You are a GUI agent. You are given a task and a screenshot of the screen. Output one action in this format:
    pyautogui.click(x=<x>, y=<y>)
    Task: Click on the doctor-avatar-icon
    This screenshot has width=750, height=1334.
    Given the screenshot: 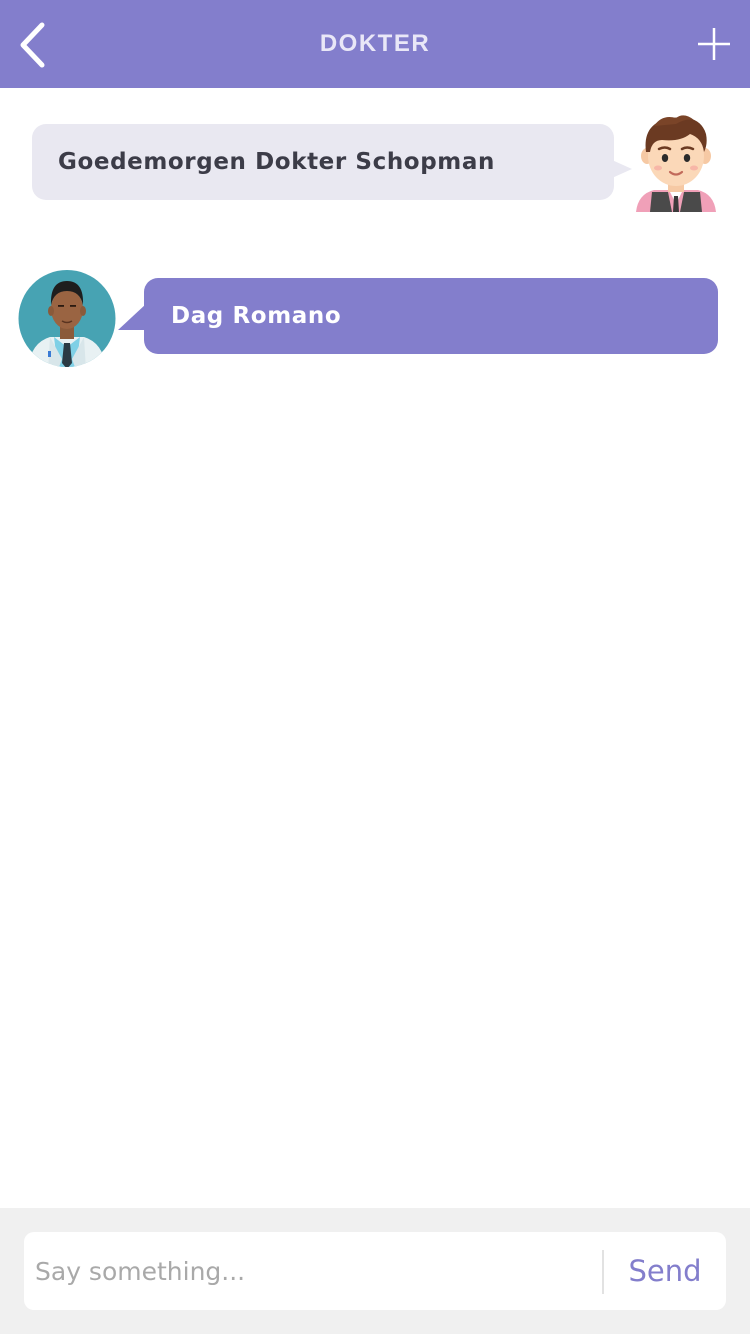 What is the action you would take?
    pyautogui.click(x=67, y=318)
    